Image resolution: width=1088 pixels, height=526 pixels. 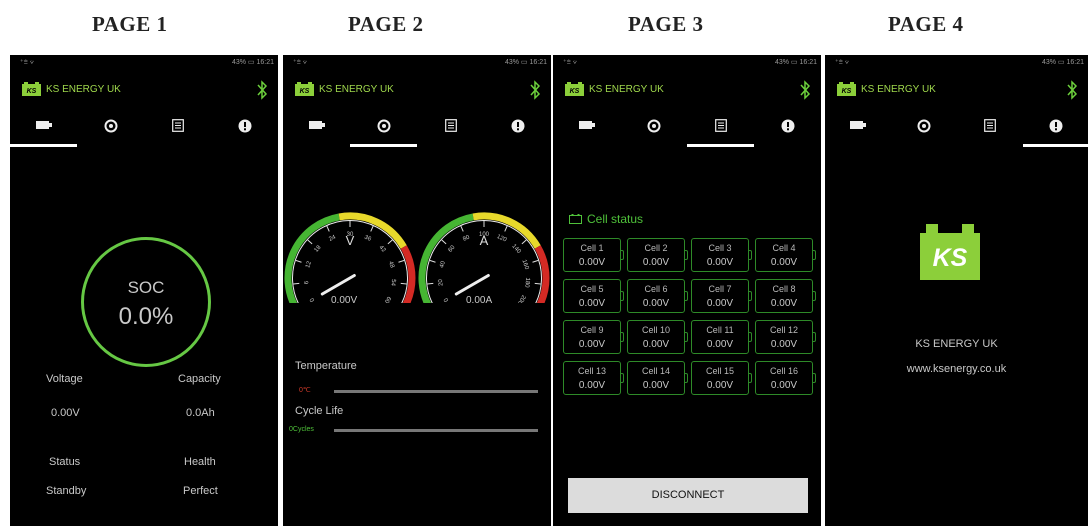 I want to click on company-website: www.ksenergy.co.uk, so click(x=956, y=369).